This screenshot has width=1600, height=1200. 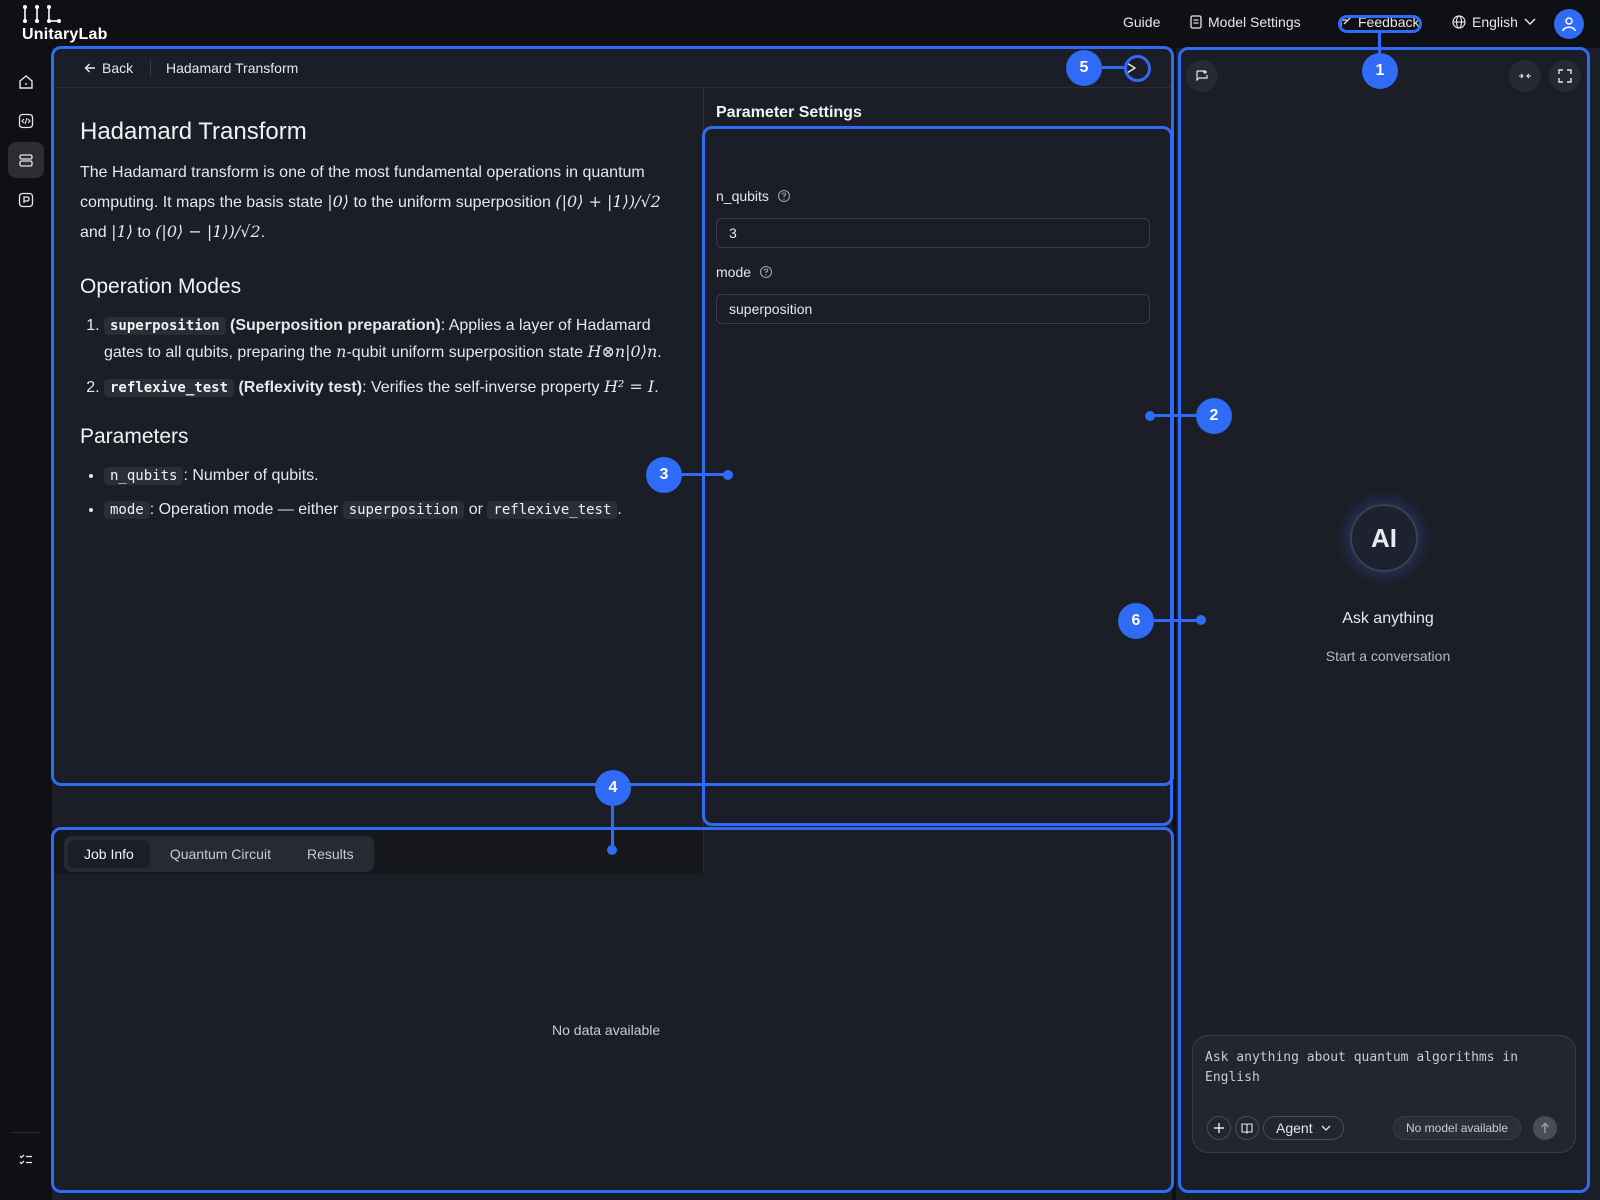 I want to click on field-label-text: mode, so click(x=734, y=272).